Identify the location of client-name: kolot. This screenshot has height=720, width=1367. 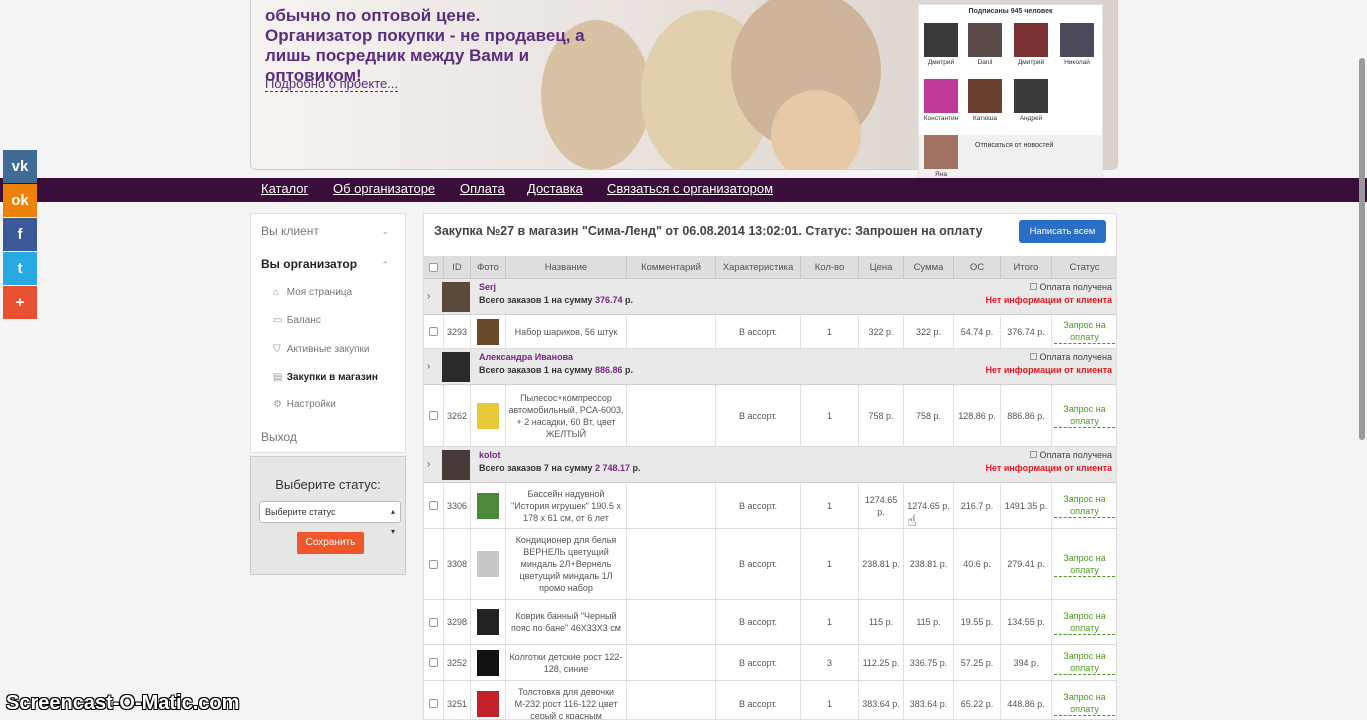
(490, 455).